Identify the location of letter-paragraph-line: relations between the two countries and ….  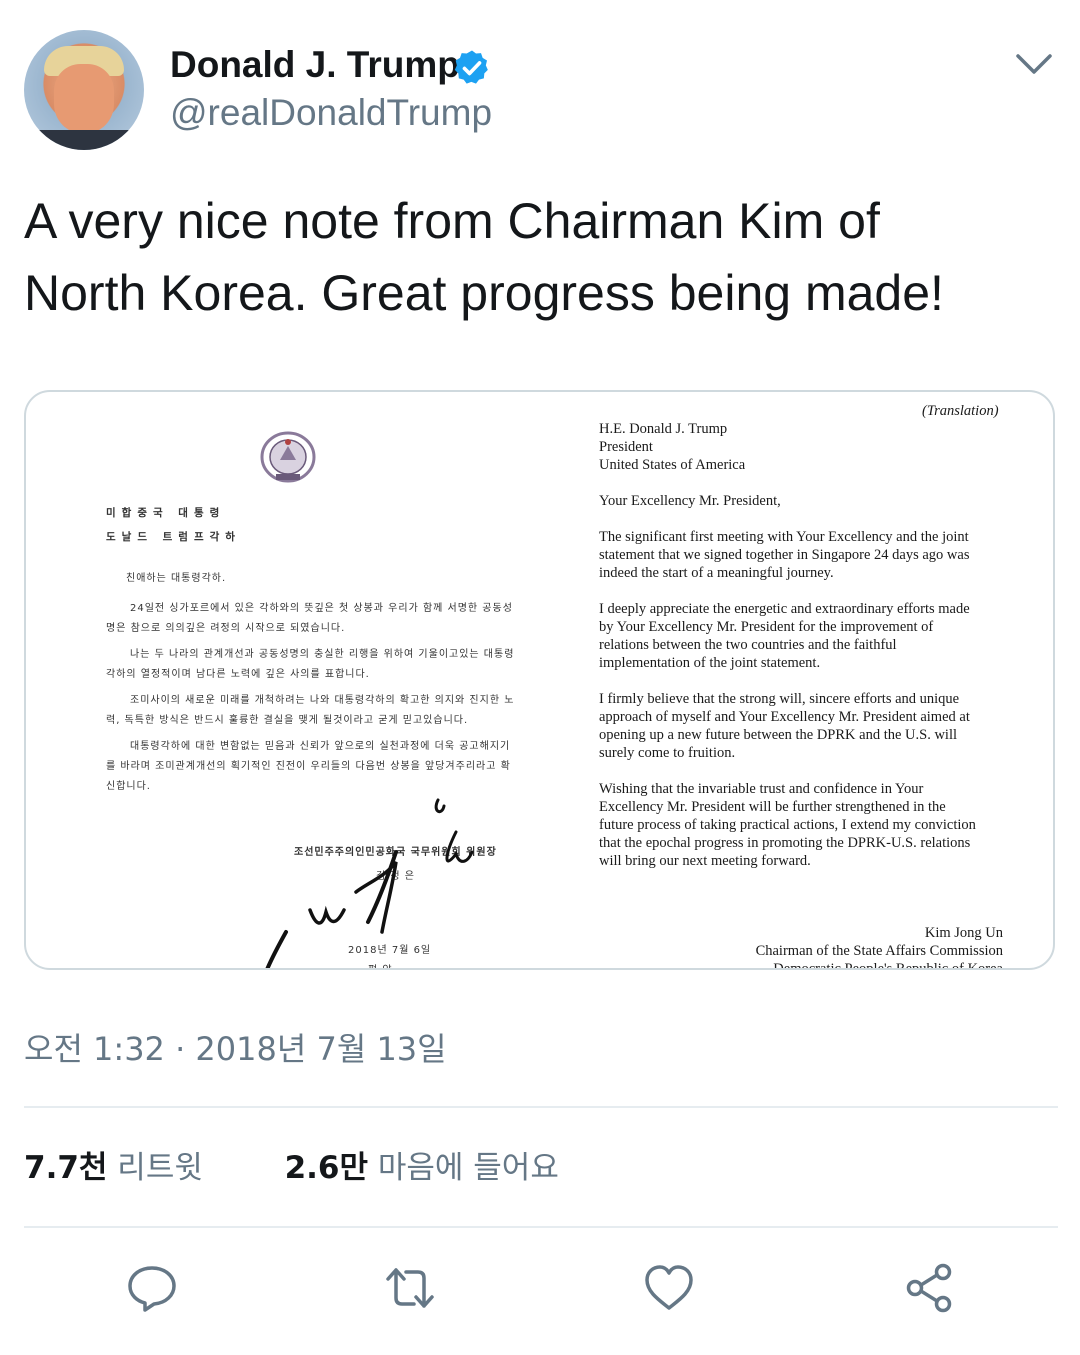
(748, 645).